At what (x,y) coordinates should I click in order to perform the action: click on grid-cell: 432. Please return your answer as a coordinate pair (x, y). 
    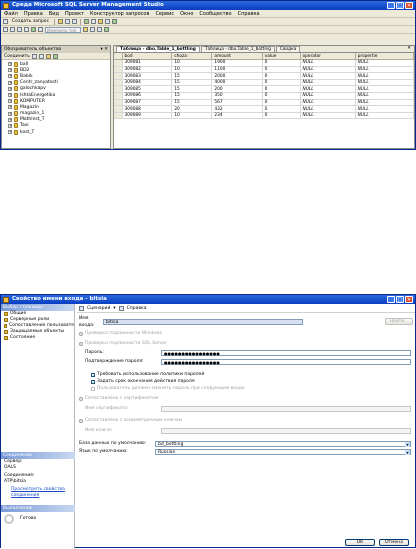
    Looking at the image, I should click on (237, 109).